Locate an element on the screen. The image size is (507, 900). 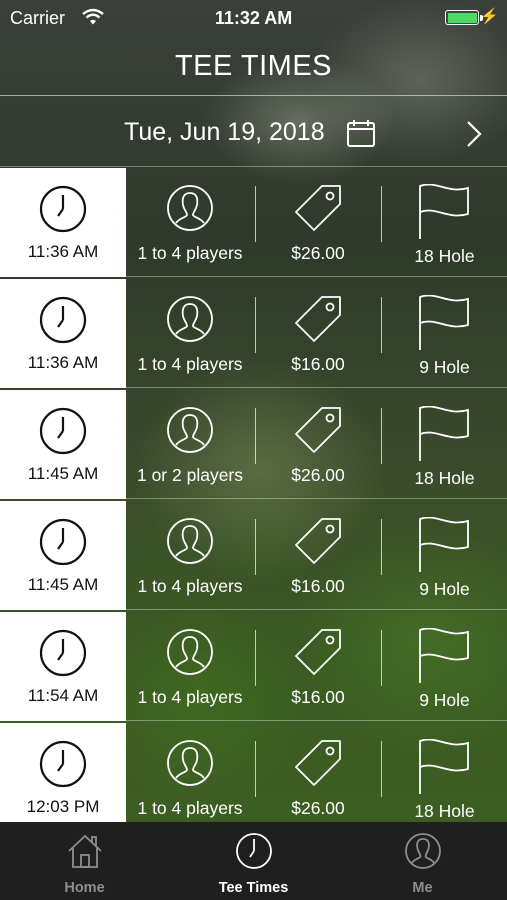
time-cell: 12:03 PM is located at coordinates (63, 777).